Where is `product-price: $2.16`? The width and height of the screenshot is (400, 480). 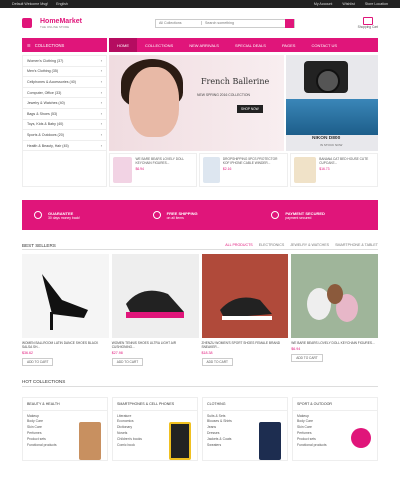
product-price: $2.16 is located at coordinates (227, 169).